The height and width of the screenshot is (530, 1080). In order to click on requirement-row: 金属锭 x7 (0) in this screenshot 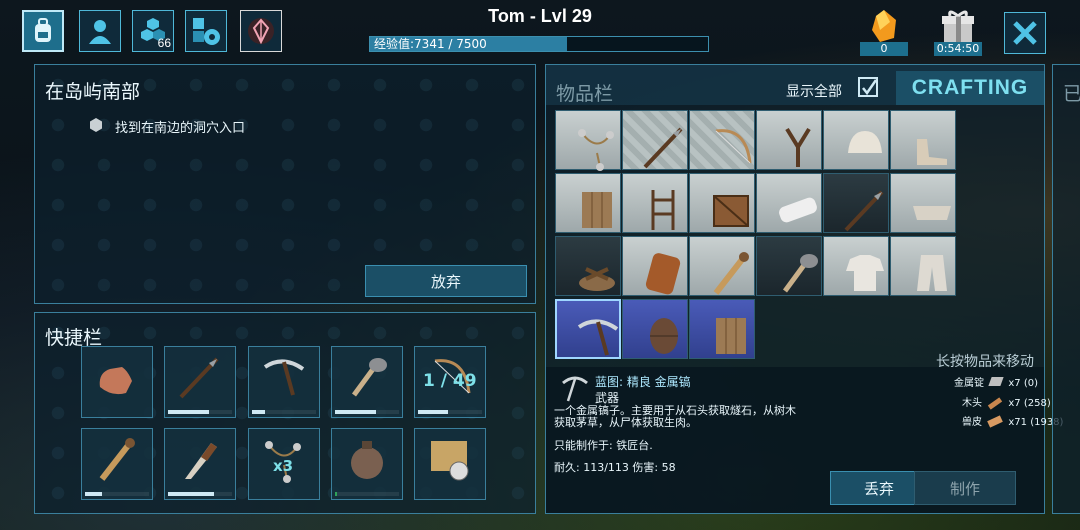, I will do `click(996, 381)`.